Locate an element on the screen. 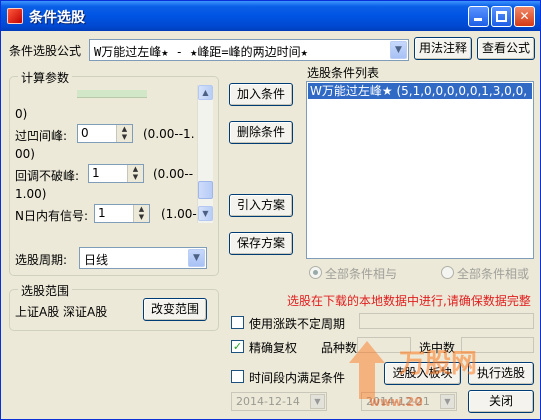 This screenshot has width=541, height=420. range-value: 上证A股 深证A股 is located at coordinates (61, 312).